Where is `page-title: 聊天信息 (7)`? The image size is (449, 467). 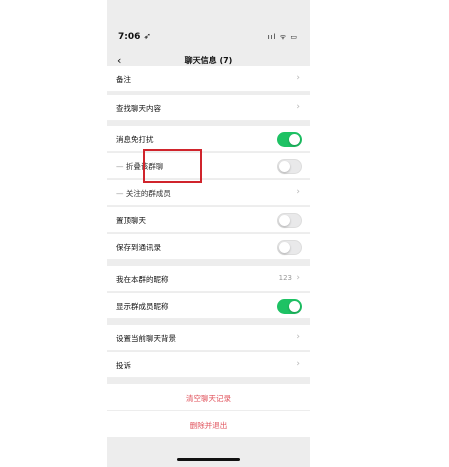
page-title: 聊天信息 (7) is located at coordinates (208, 60).